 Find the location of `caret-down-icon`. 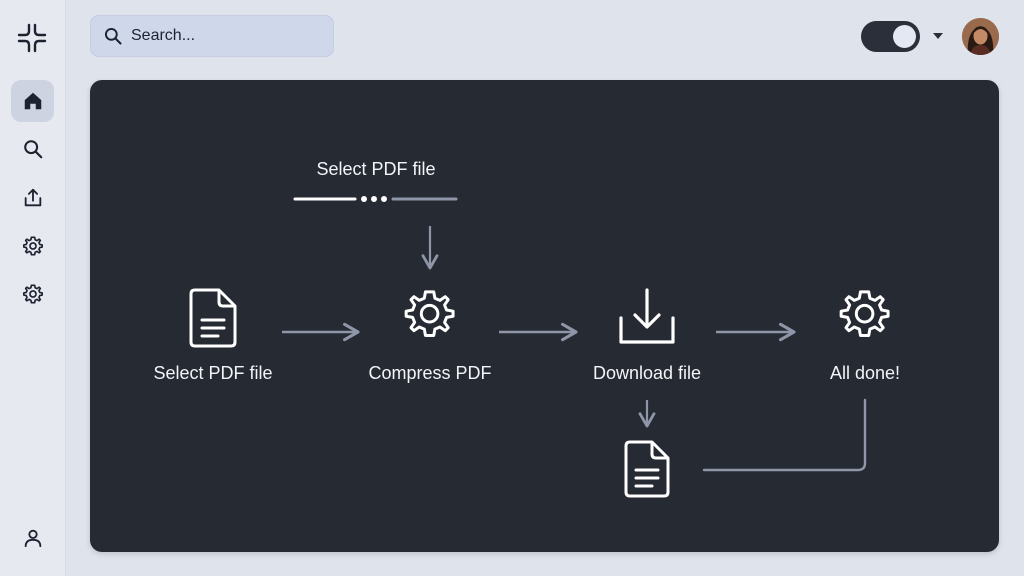

caret-down-icon is located at coordinates (938, 36).